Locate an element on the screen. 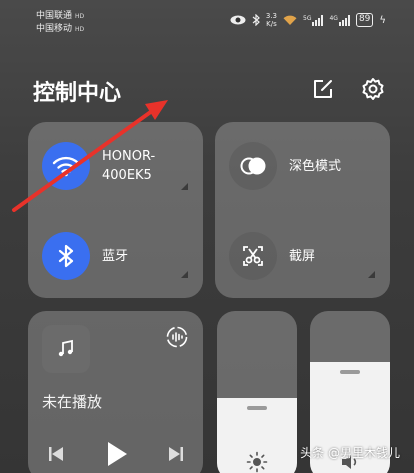 The image size is (414, 473). status-bar-right: 3.3 K/s 5G 4G 89 ϟ is located at coordinates (308, 20).